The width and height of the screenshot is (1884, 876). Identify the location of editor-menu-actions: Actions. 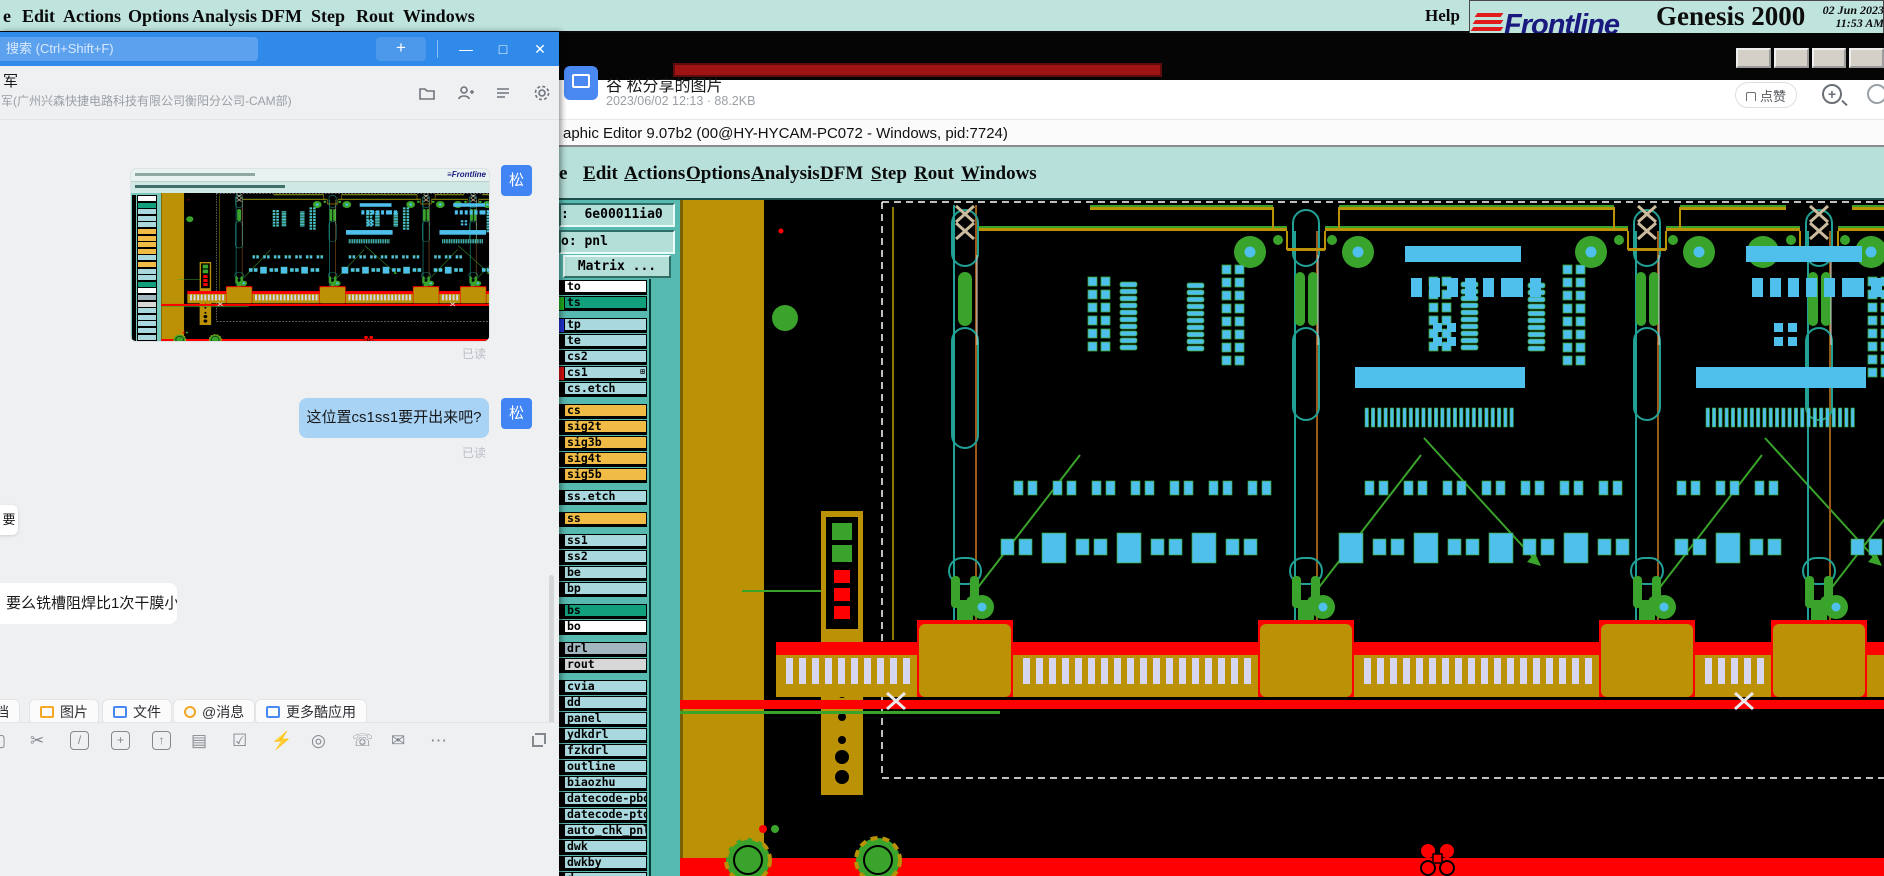
(654, 174).